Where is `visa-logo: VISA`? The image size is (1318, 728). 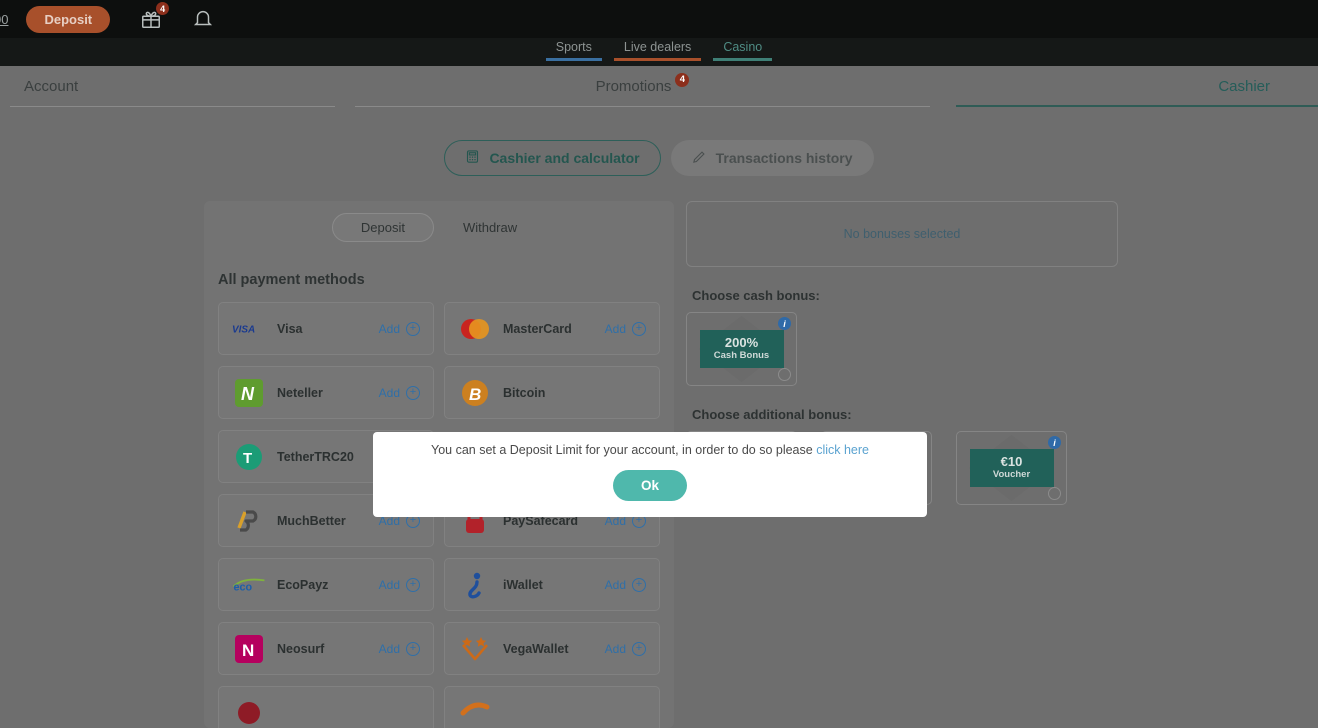
visa-logo: VISA is located at coordinates (249, 329).